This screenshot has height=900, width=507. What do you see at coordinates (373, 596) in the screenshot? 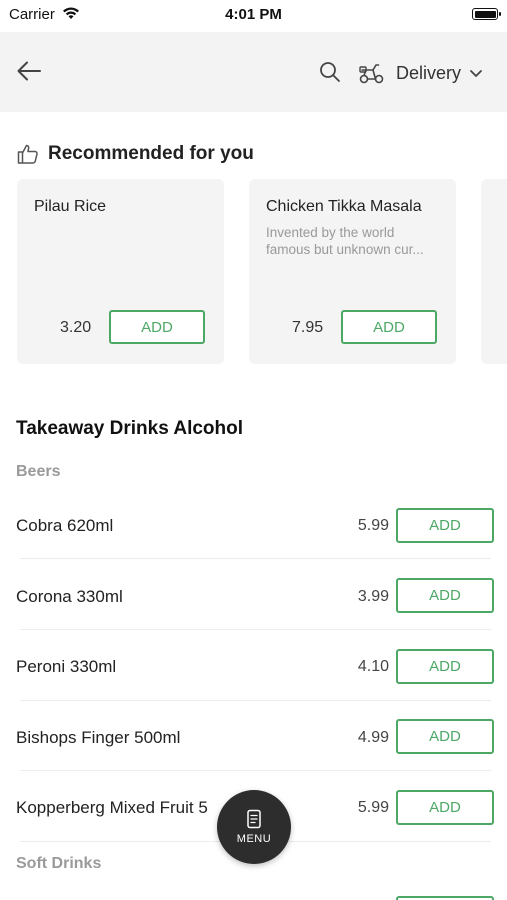
I see `menu-item-price: 3.99` at bounding box center [373, 596].